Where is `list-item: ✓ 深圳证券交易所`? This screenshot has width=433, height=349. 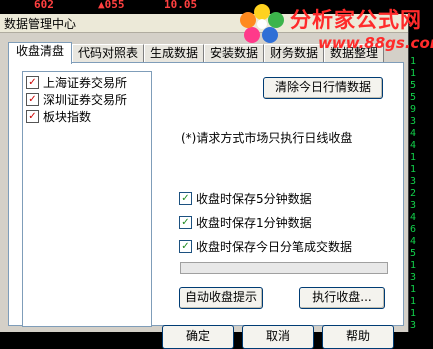
list-item: ✓ 深圳证券交易所 is located at coordinates (76, 100).